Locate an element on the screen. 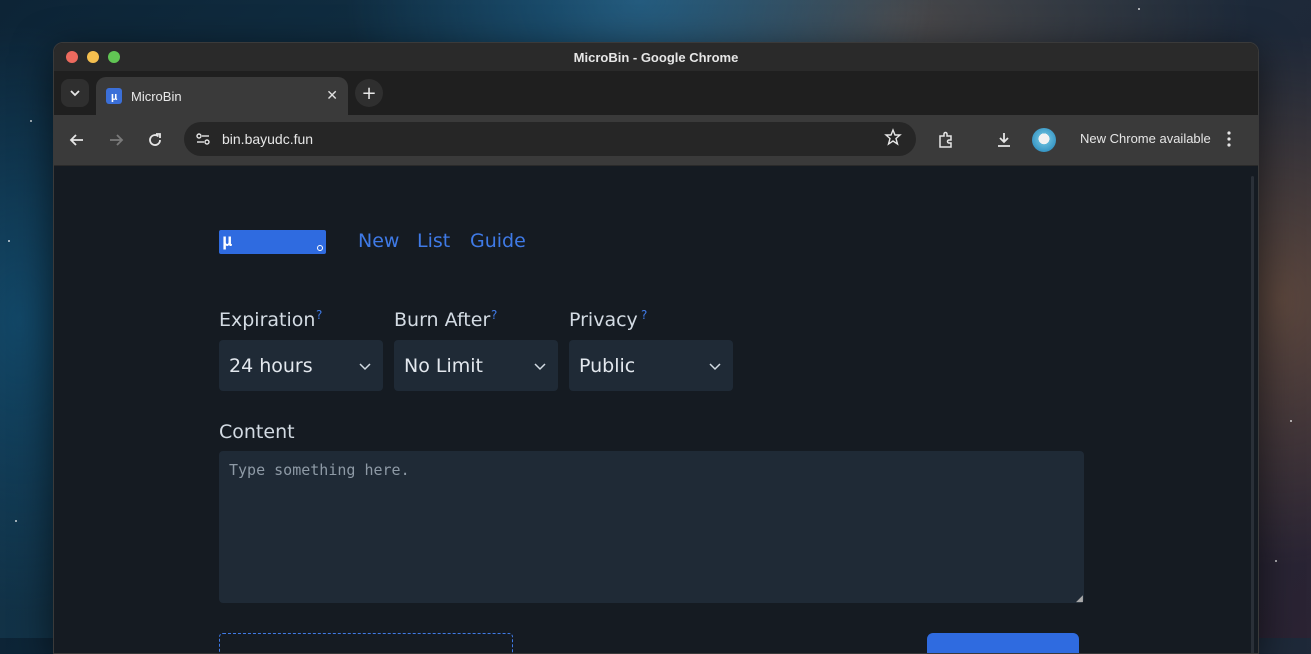 The width and height of the screenshot is (1311, 654). expiration-help-link: ? is located at coordinates (319, 315).